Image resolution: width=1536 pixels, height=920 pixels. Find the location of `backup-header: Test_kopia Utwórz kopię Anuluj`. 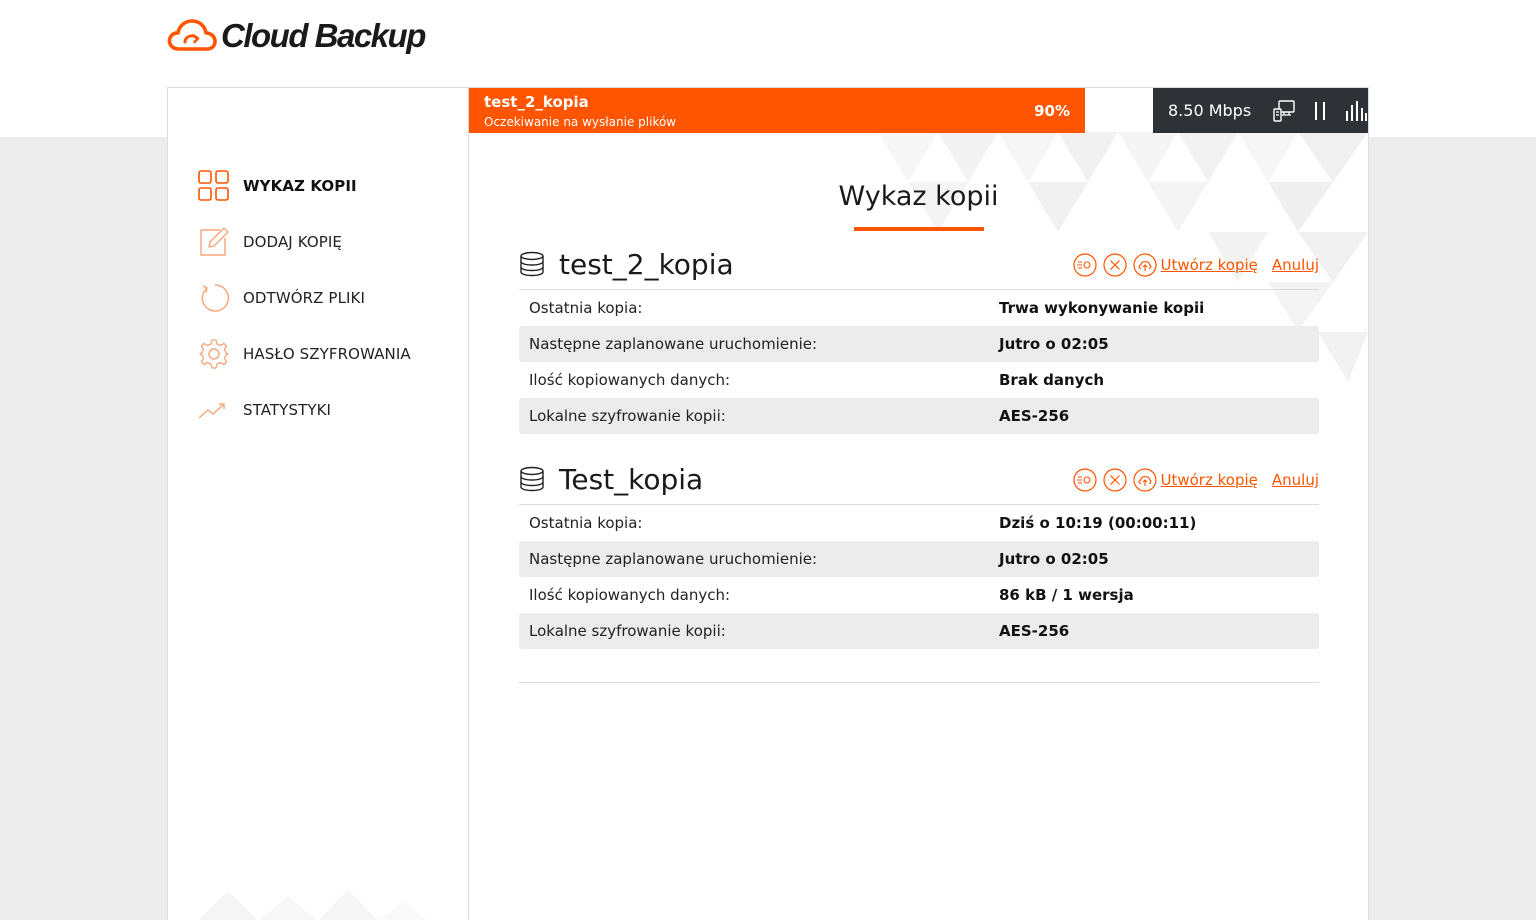

backup-header: Test_kopia Utwórz kopię Anuluj is located at coordinates (919, 484).